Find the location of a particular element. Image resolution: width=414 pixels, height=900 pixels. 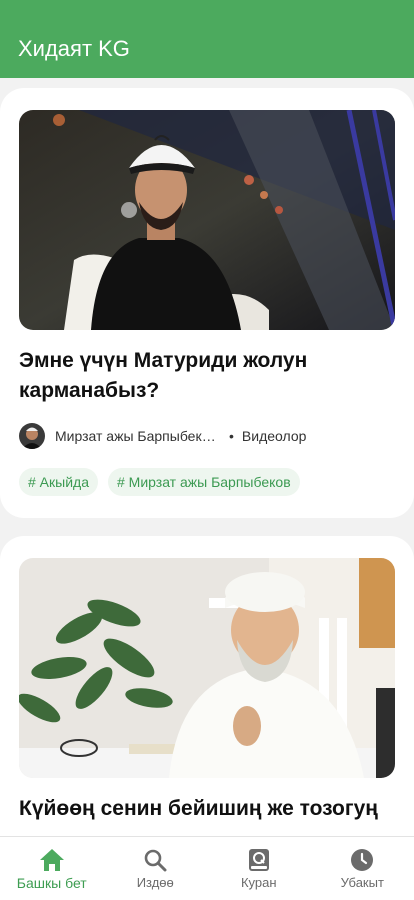

nav-time: Убакыт is located at coordinates (362, 868).